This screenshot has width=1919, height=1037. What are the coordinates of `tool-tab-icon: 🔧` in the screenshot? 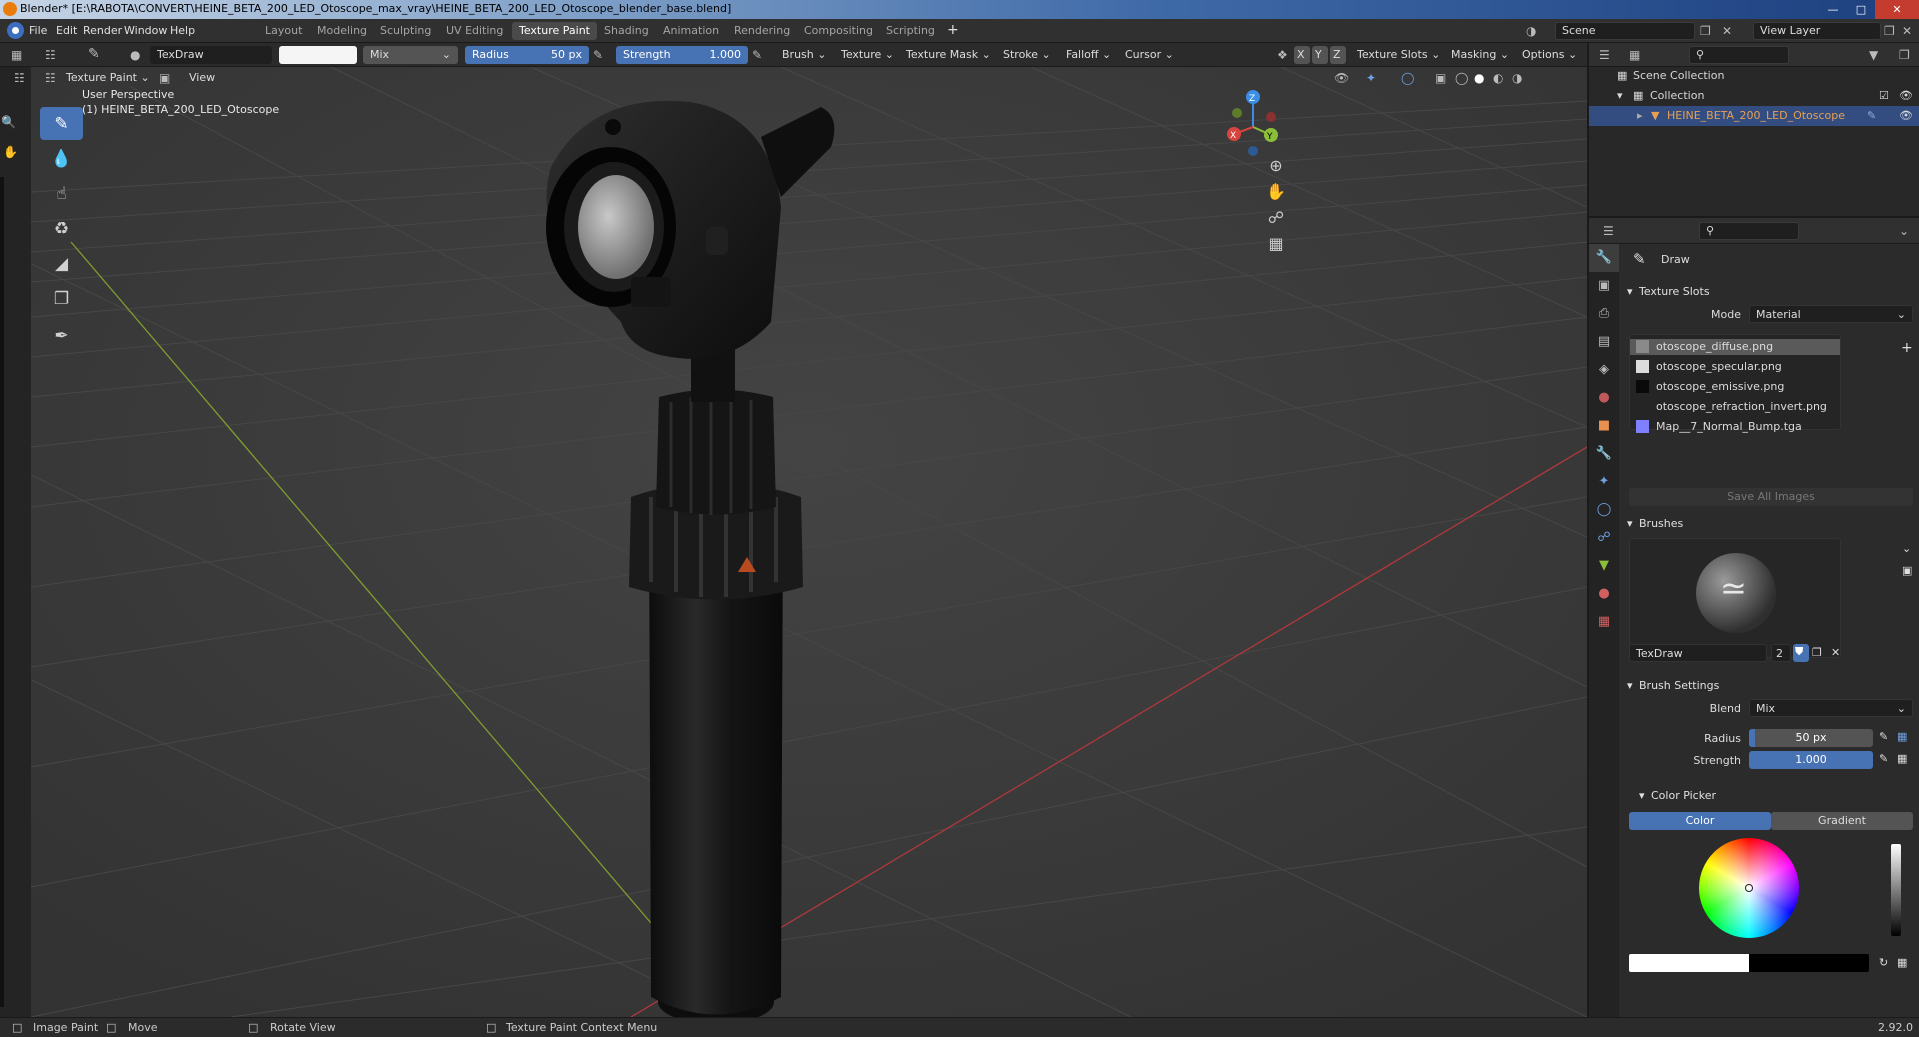 It's located at (1604, 258).